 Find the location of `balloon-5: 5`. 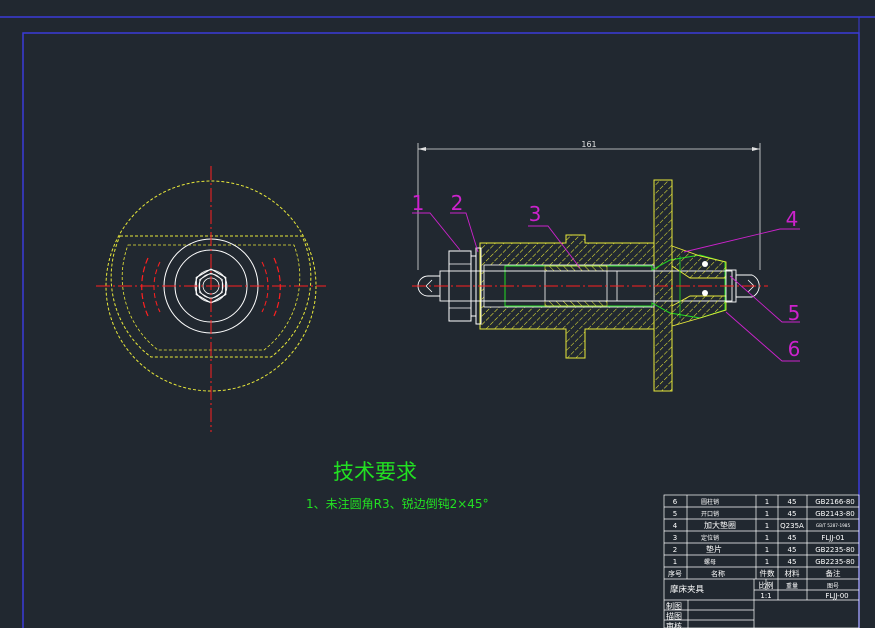

balloon-5: 5 is located at coordinates (794, 313).